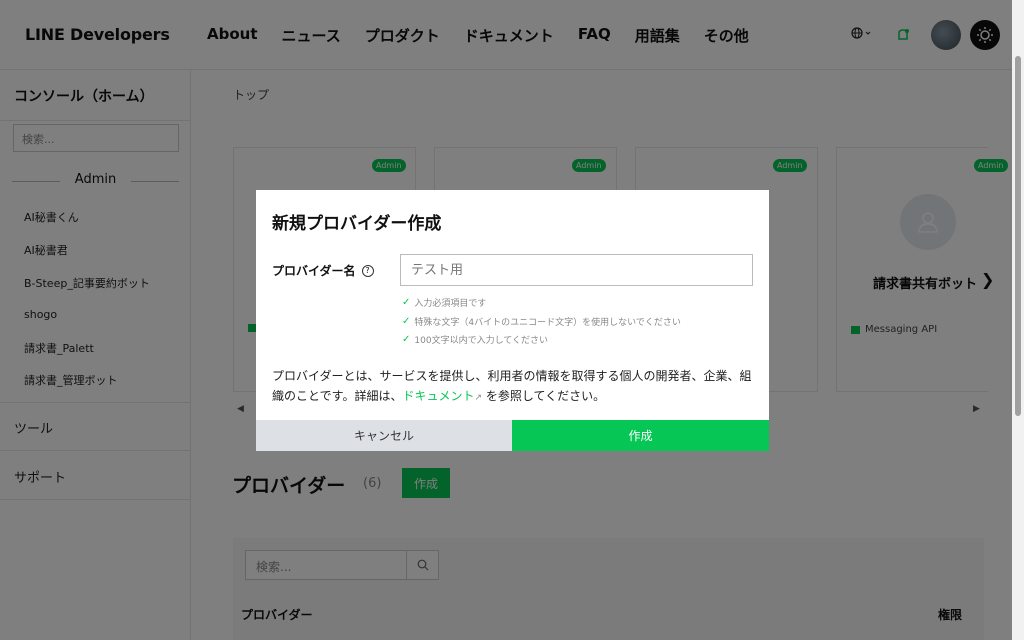  I want to click on rule-text: 入力必須項目です, so click(450, 304).